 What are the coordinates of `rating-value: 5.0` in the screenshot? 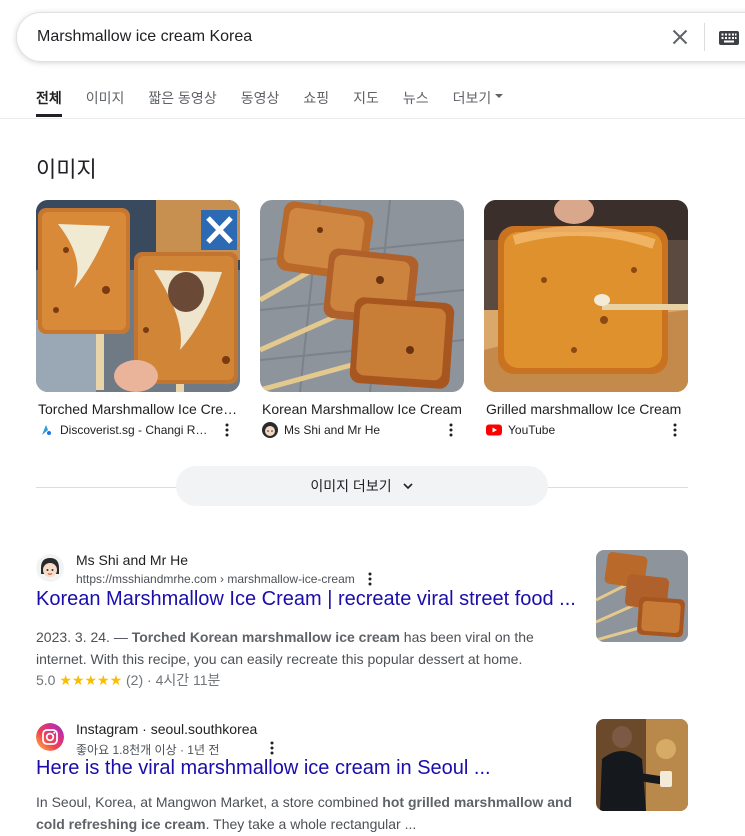 It's located at (46, 680).